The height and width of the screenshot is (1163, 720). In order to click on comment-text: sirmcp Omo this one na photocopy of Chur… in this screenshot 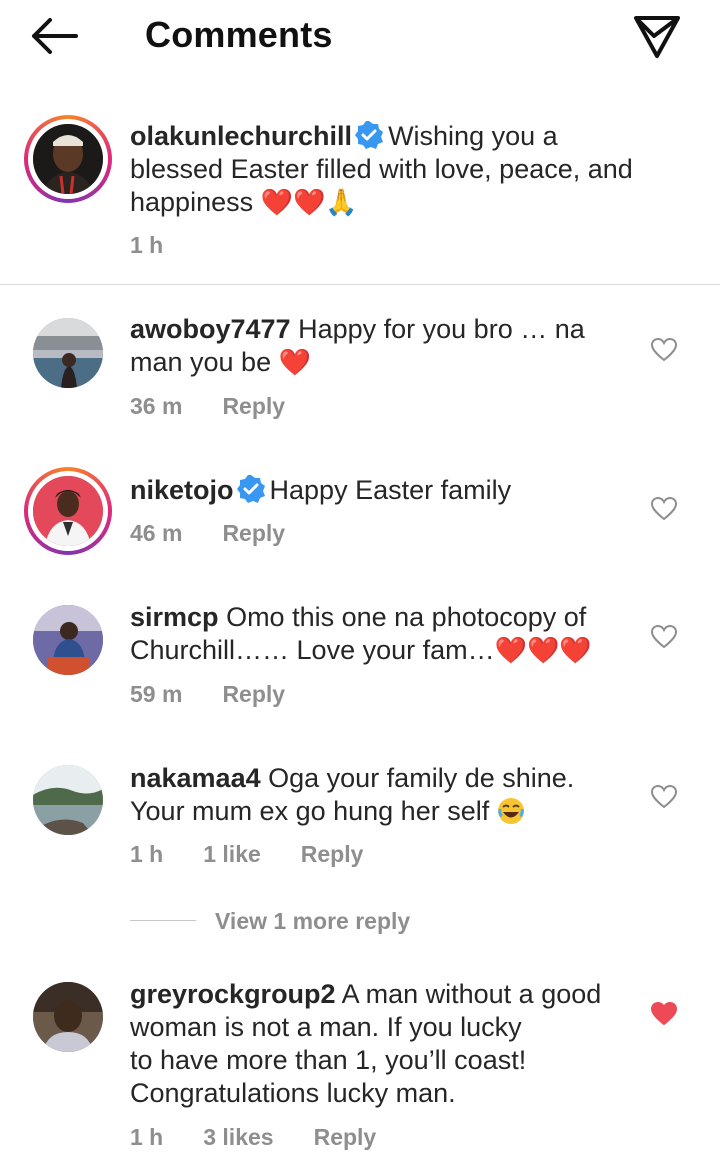, I will do `click(385, 634)`.